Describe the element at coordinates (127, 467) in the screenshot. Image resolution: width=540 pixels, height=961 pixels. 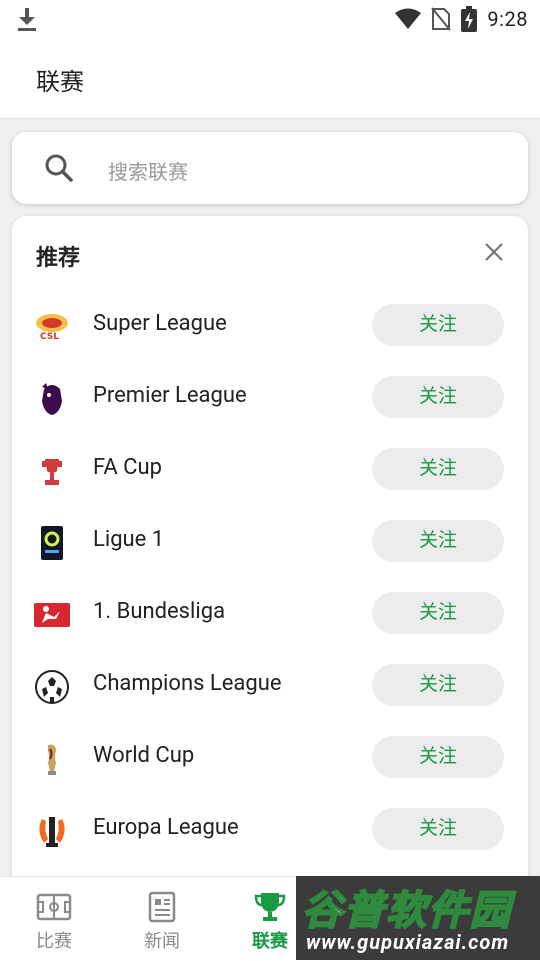
I see `league-name: FA Cup` at that location.